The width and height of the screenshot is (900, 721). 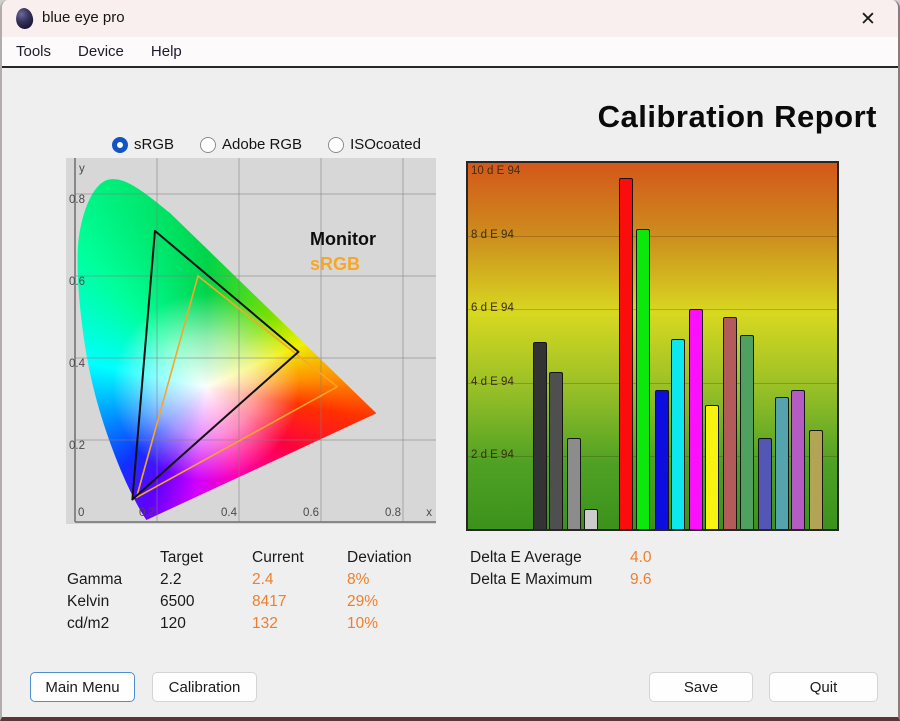 What do you see at coordinates (393, 513) in the screenshot?
I see `cie-x-tick-label: 0.8` at bounding box center [393, 513].